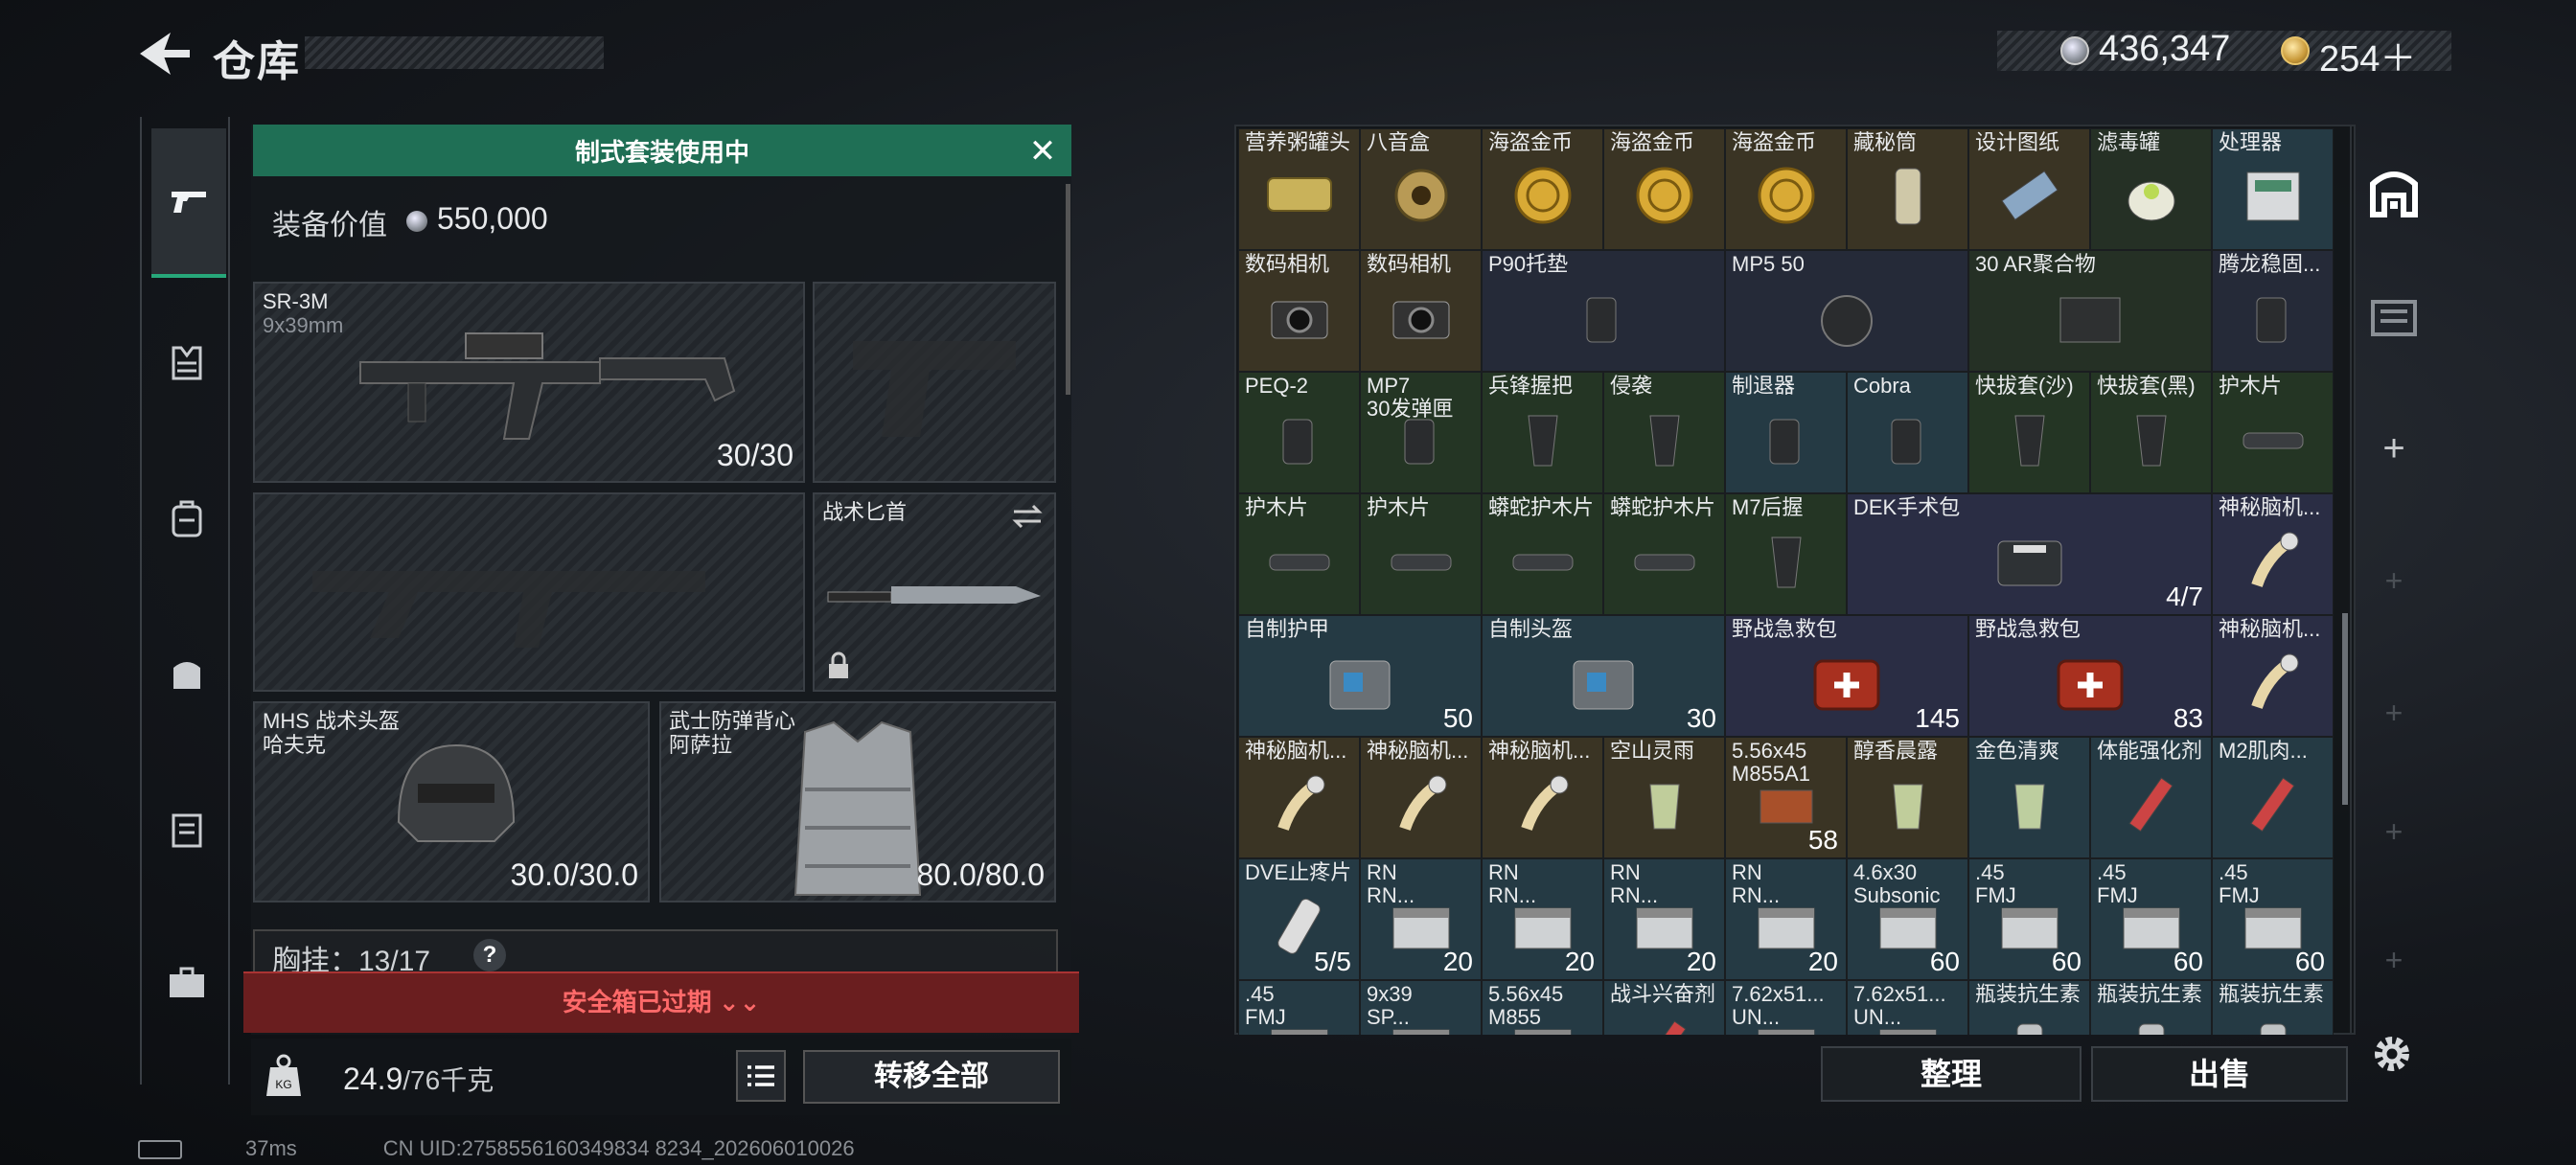 This screenshot has height=1165, width=2576. Describe the element at coordinates (1907, 919) in the screenshot. I see `stash-item: 4.6x30 Subsonic 60` at that location.